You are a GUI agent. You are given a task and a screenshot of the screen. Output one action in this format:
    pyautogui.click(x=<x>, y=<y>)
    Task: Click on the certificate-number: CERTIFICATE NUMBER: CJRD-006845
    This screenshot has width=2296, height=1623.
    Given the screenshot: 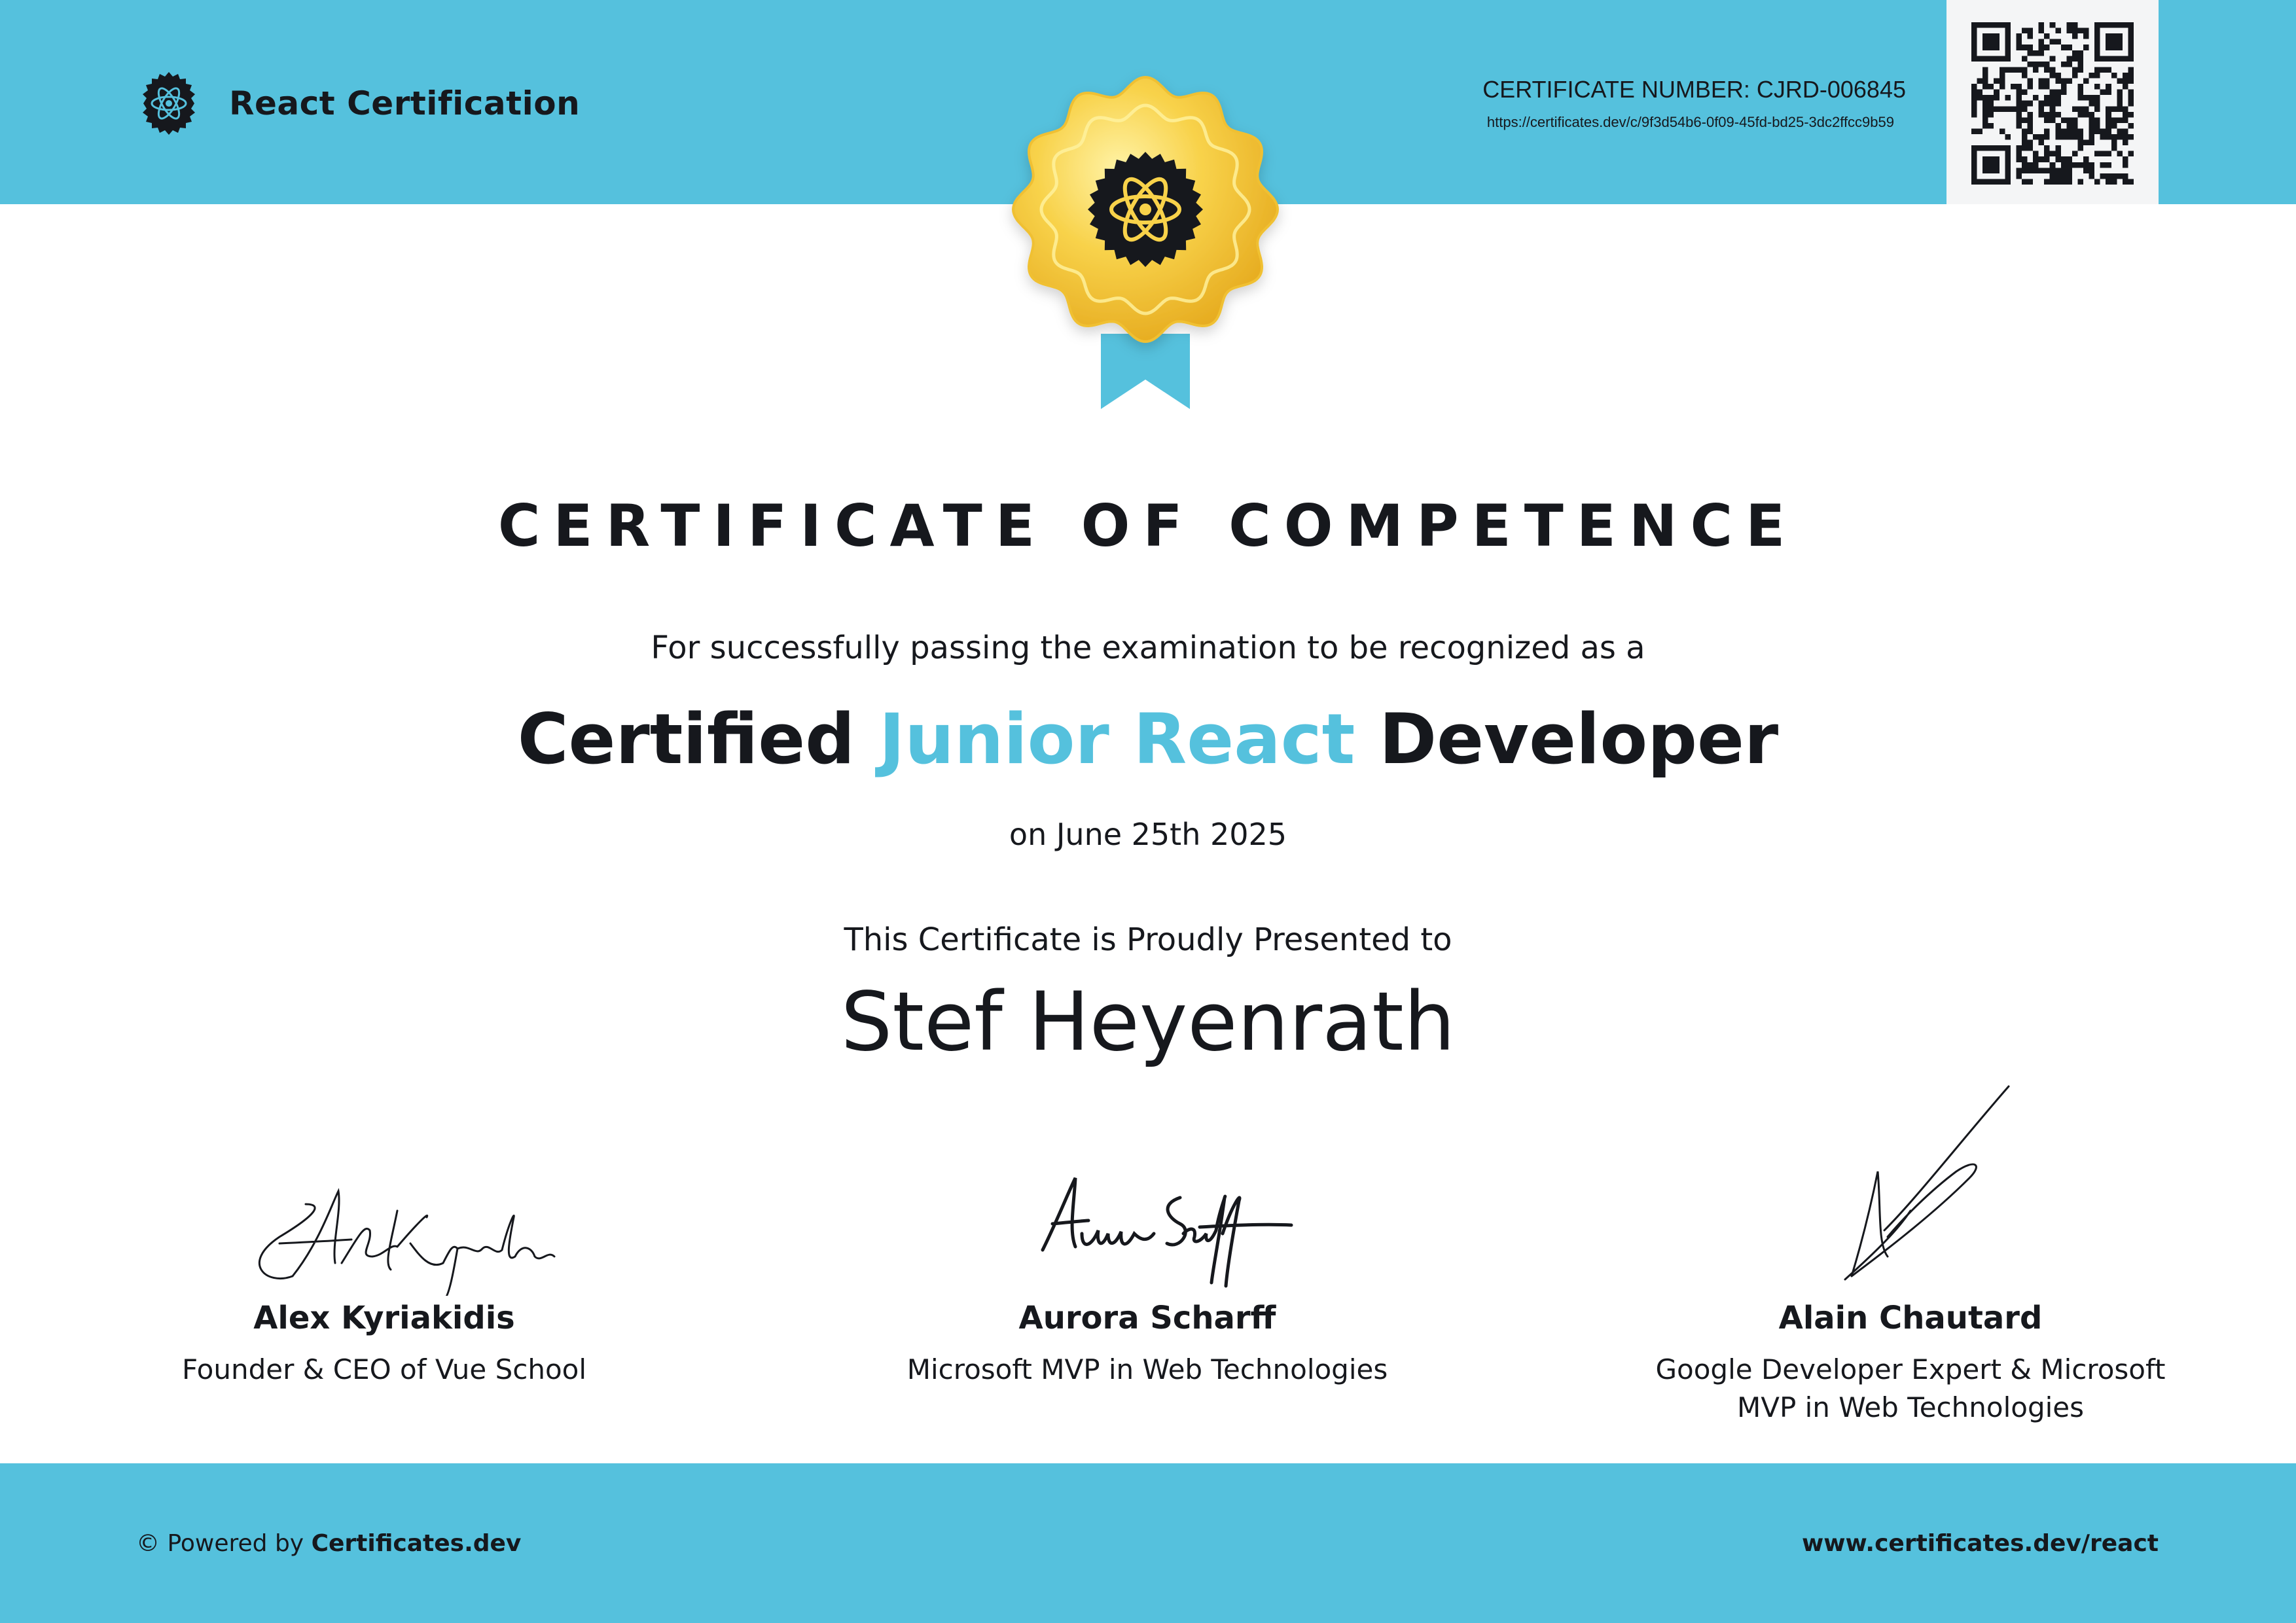 What is the action you would take?
    pyautogui.click(x=1694, y=90)
    